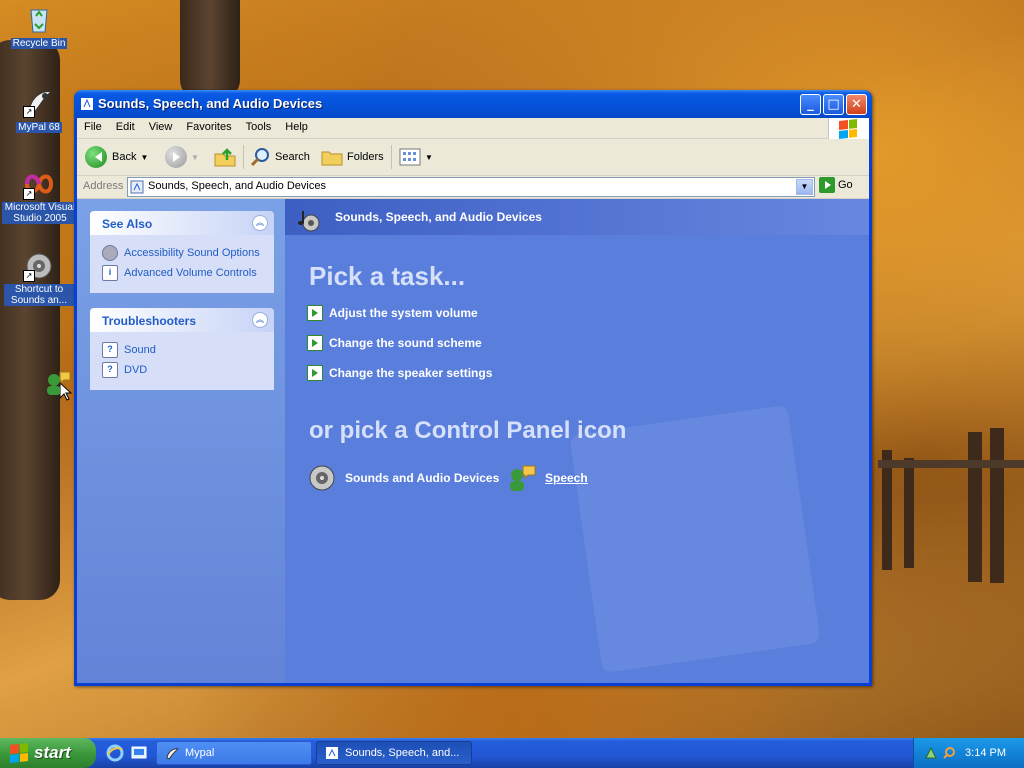 The height and width of the screenshot is (768, 1024). I want to click on folders-icon, so click(332, 158).